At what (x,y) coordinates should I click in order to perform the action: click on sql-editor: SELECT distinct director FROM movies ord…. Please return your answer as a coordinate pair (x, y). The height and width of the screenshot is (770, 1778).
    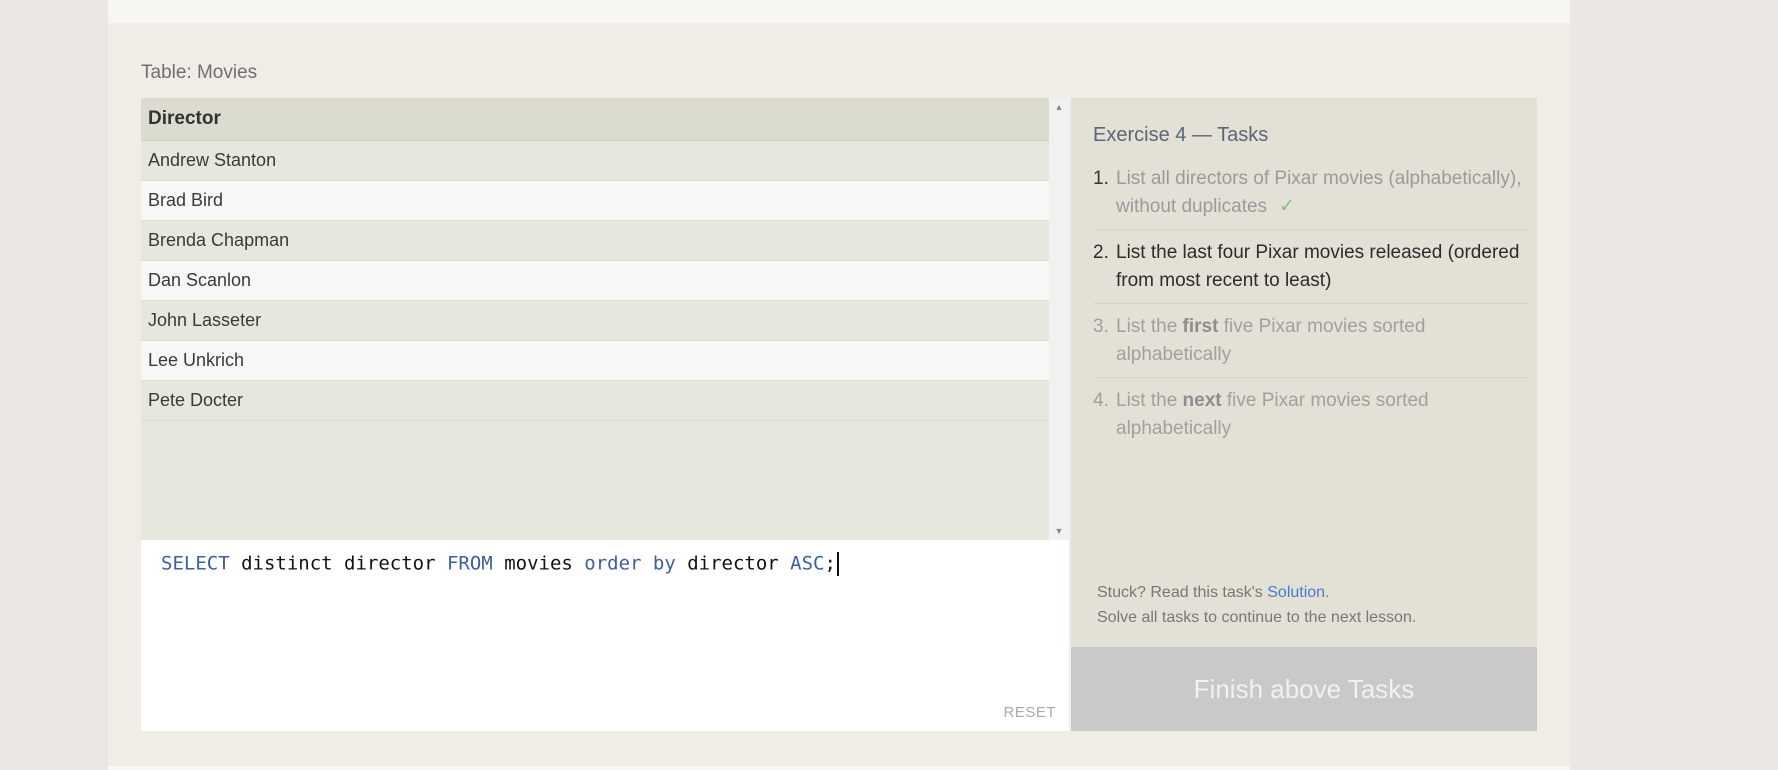
    Looking at the image, I should click on (605, 635).